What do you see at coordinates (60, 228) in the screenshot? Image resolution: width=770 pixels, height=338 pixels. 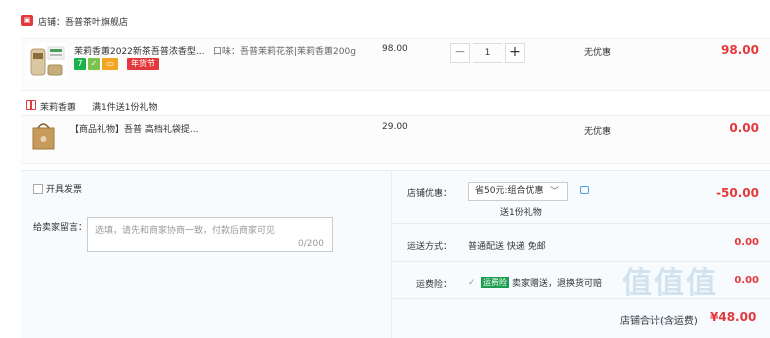 I see `note-label: 给卖家留言：` at bounding box center [60, 228].